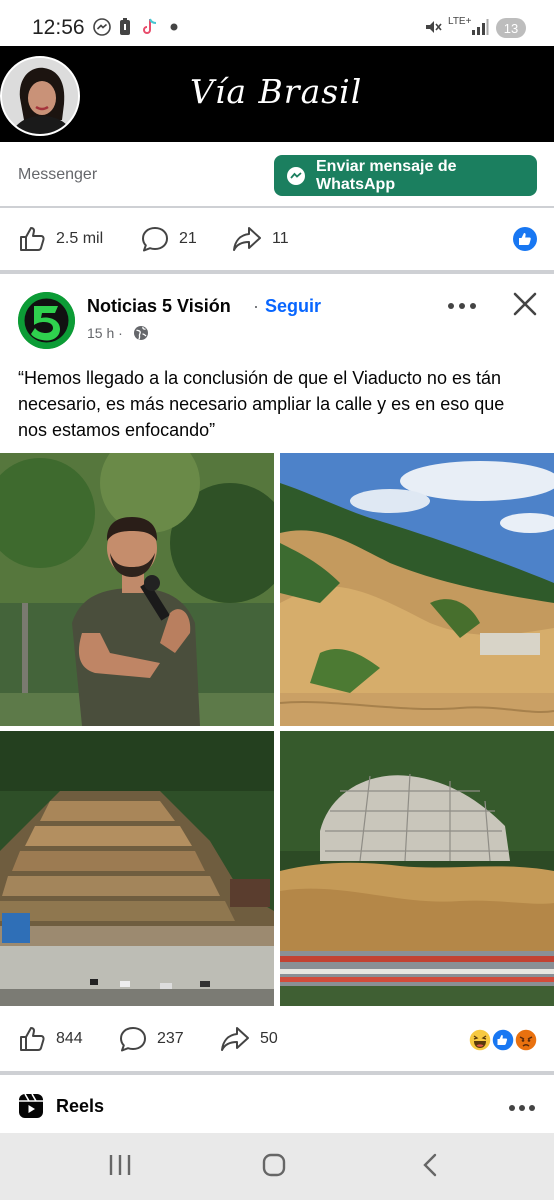  I want to click on post-photo-terraces, so click(137, 868).